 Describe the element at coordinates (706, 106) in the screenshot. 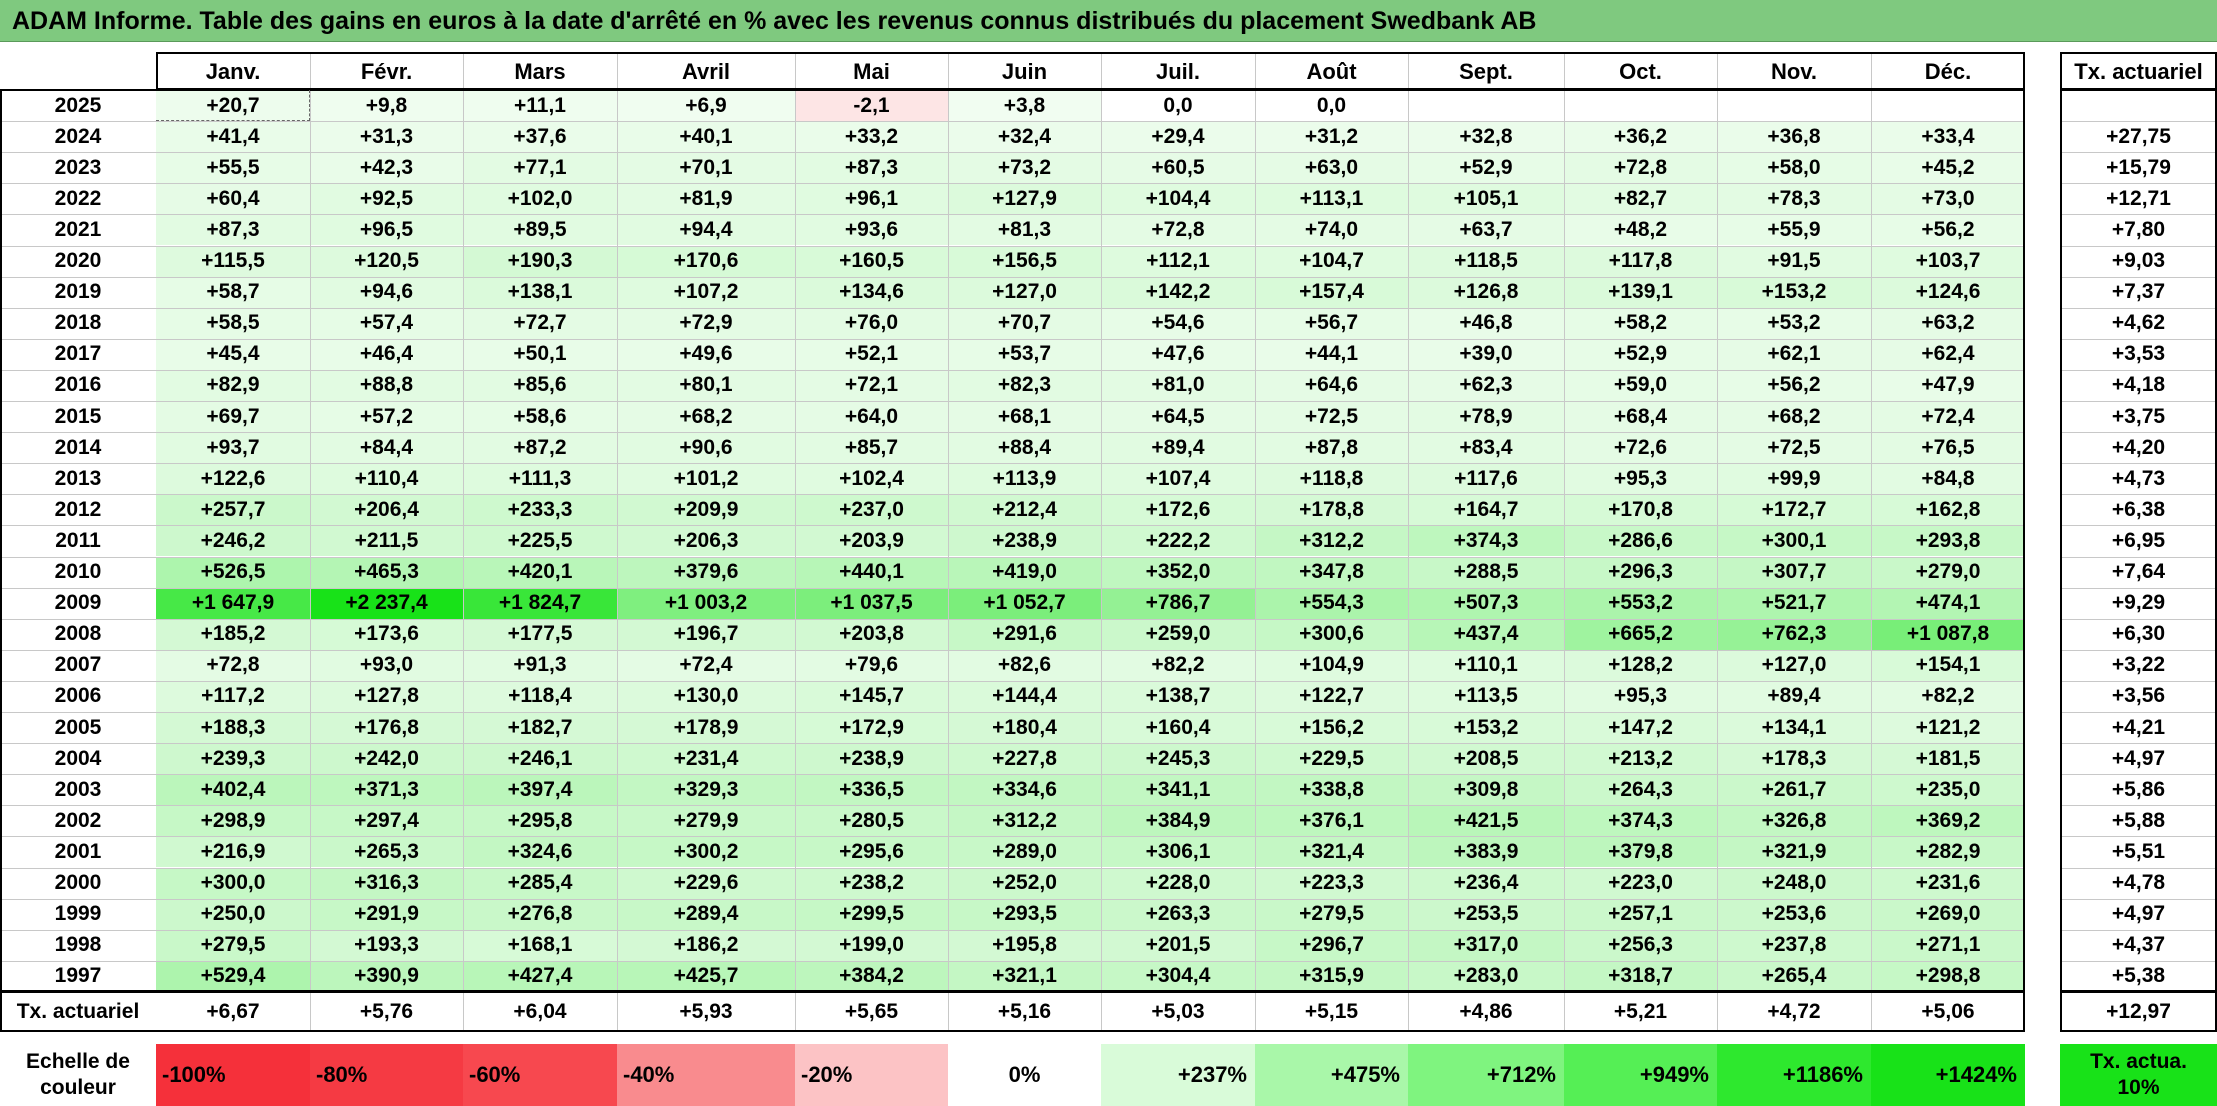

I see `gain-cell: +6,9` at that location.